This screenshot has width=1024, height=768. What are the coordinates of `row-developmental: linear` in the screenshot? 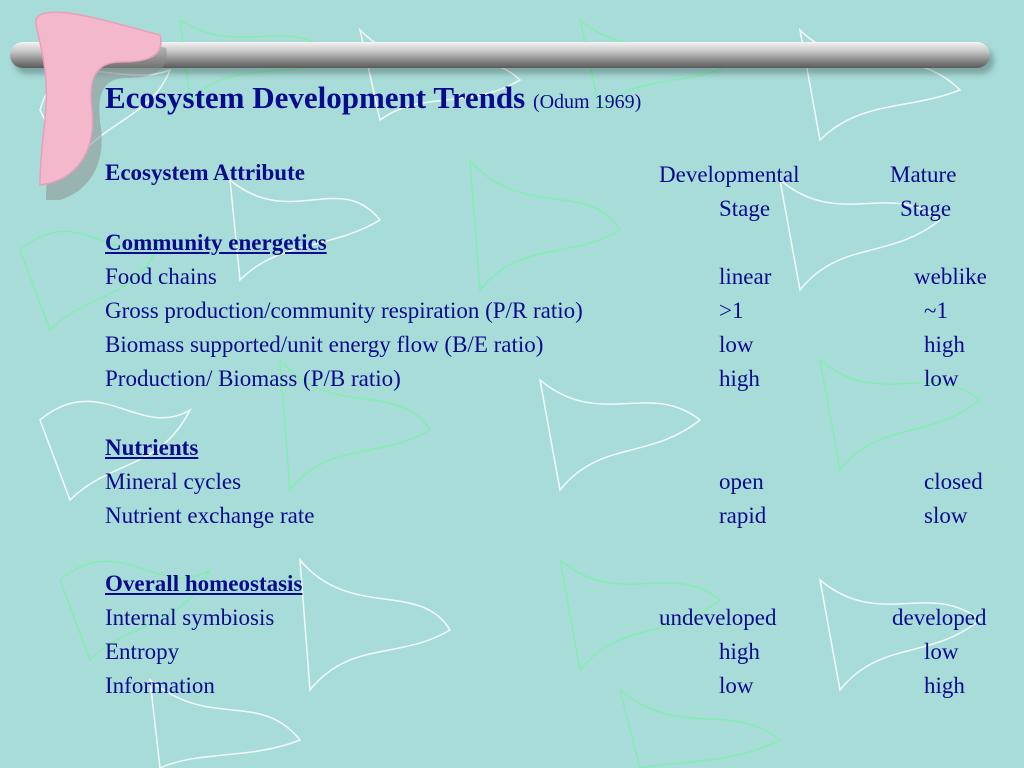 It's located at (745, 276).